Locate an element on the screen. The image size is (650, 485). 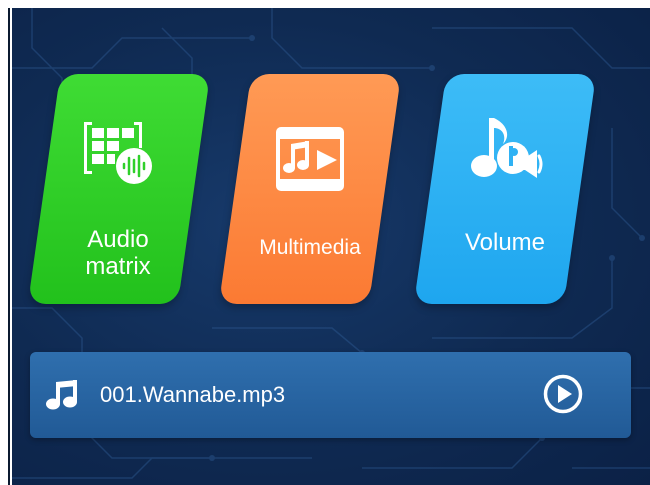
audio-matrix-label-line2: matrix is located at coordinates (118, 266).